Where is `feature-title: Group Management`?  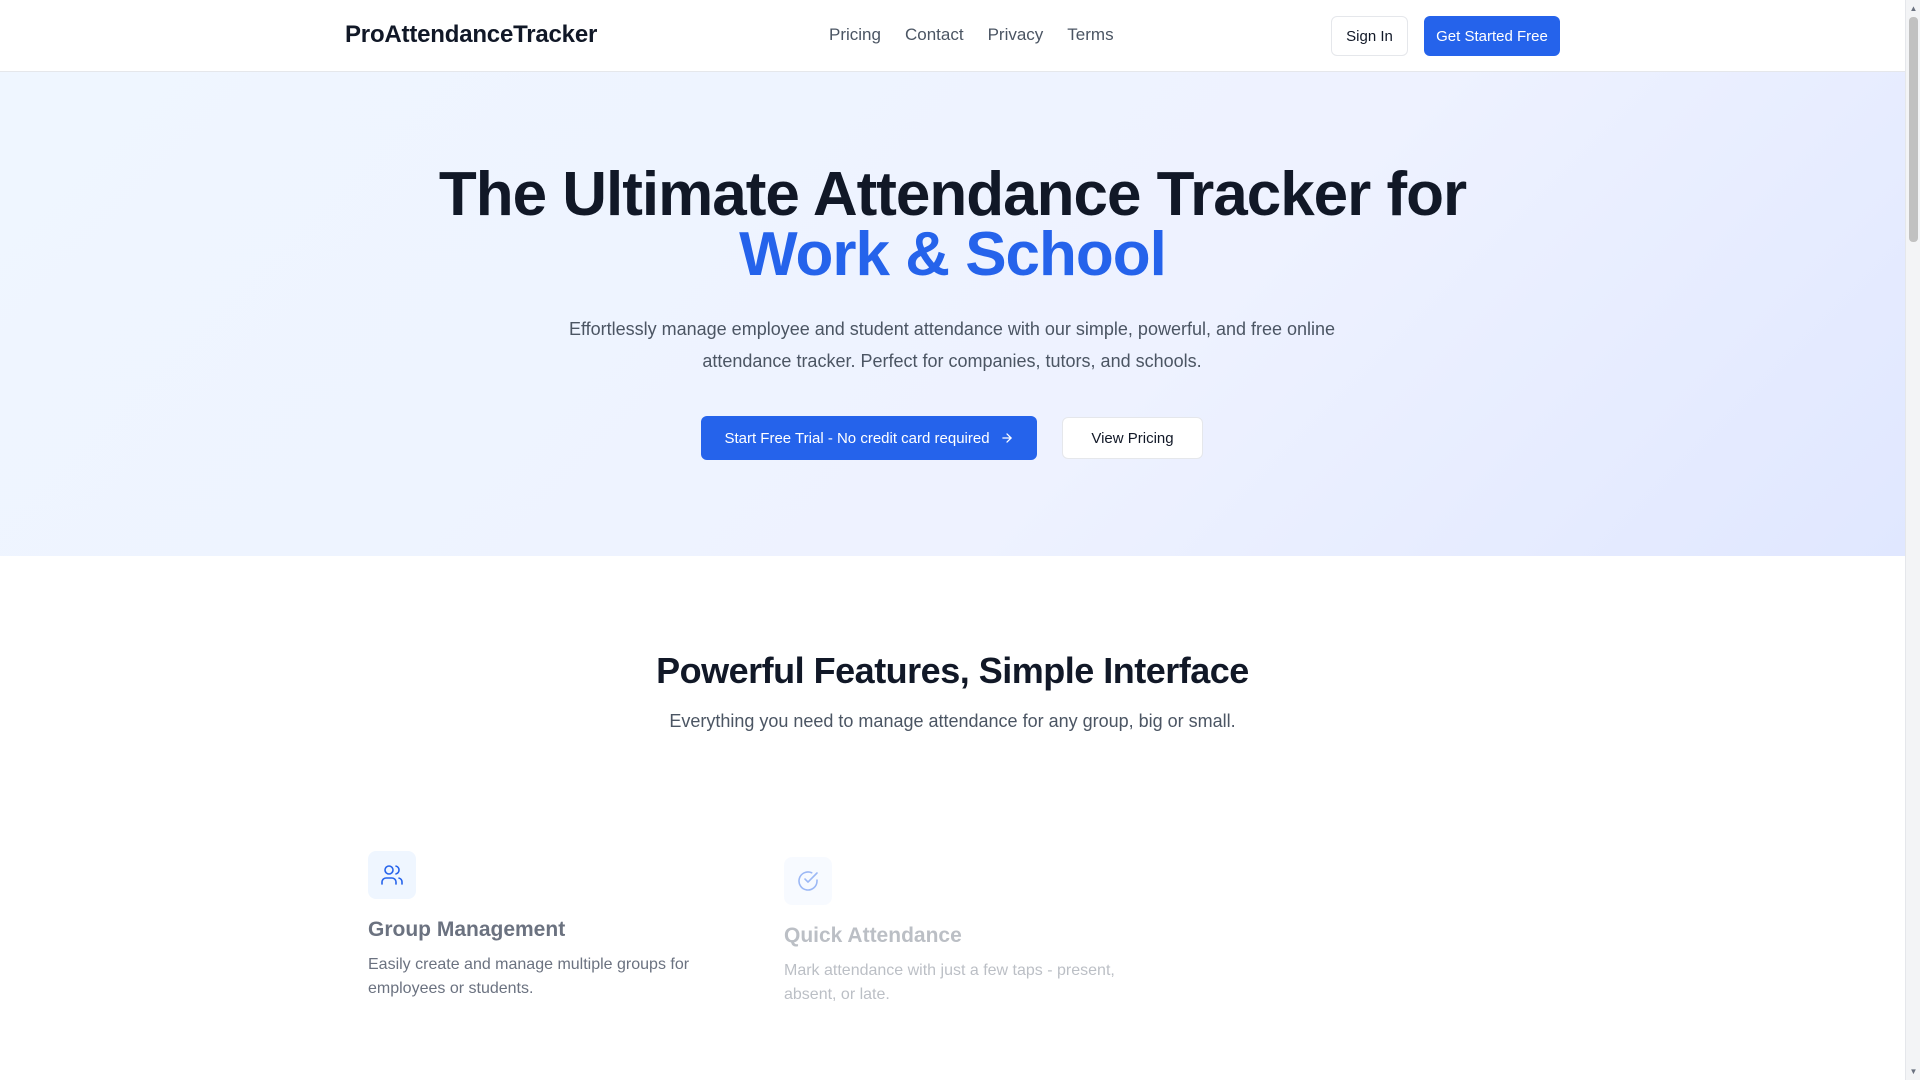
feature-title: Group Management is located at coordinates (467, 929).